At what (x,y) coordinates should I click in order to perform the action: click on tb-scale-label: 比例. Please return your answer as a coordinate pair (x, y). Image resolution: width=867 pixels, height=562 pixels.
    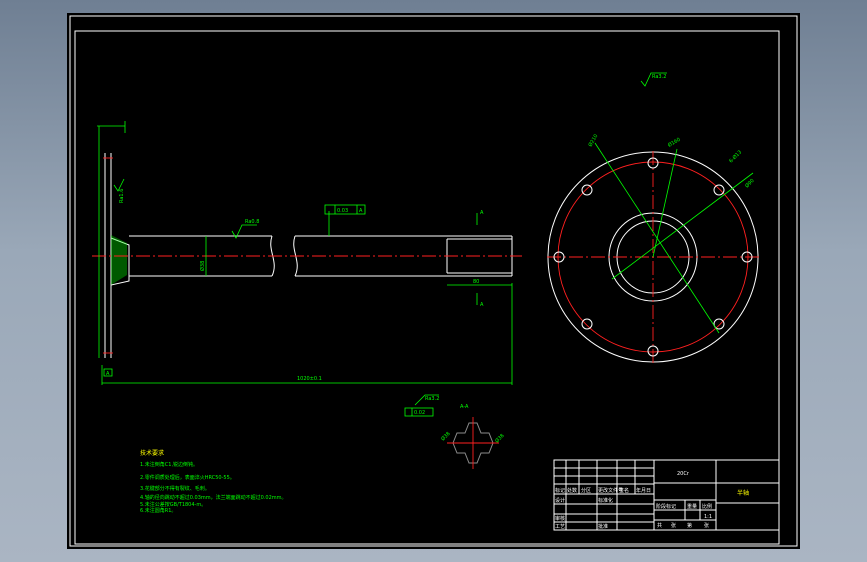
    Looking at the image, I should click on (707, 506).